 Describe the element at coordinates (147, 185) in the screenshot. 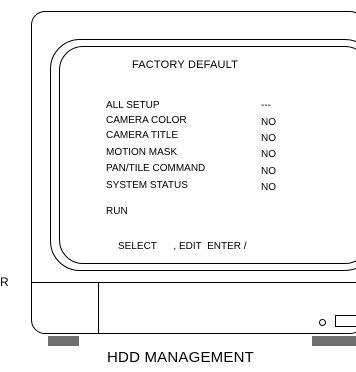

I see `osd-item-label: SYSTEM STATUS` at that location.